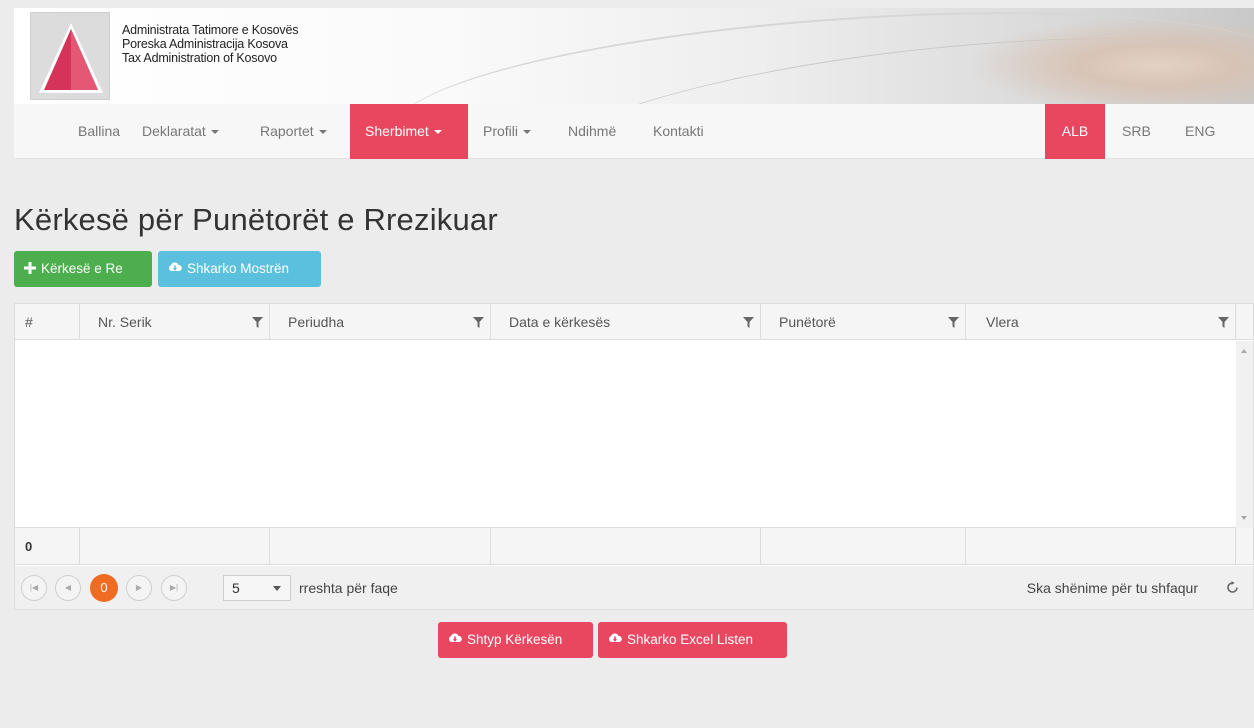  I want to click on nav-label: Kontakti, so click(678, 131).